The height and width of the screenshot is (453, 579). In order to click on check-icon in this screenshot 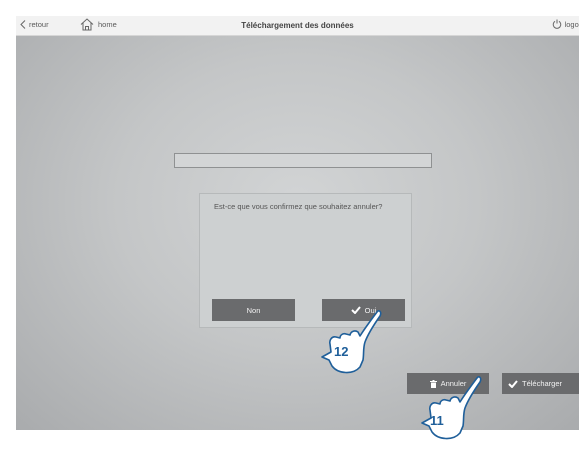, I will do `click(513, 383)`.